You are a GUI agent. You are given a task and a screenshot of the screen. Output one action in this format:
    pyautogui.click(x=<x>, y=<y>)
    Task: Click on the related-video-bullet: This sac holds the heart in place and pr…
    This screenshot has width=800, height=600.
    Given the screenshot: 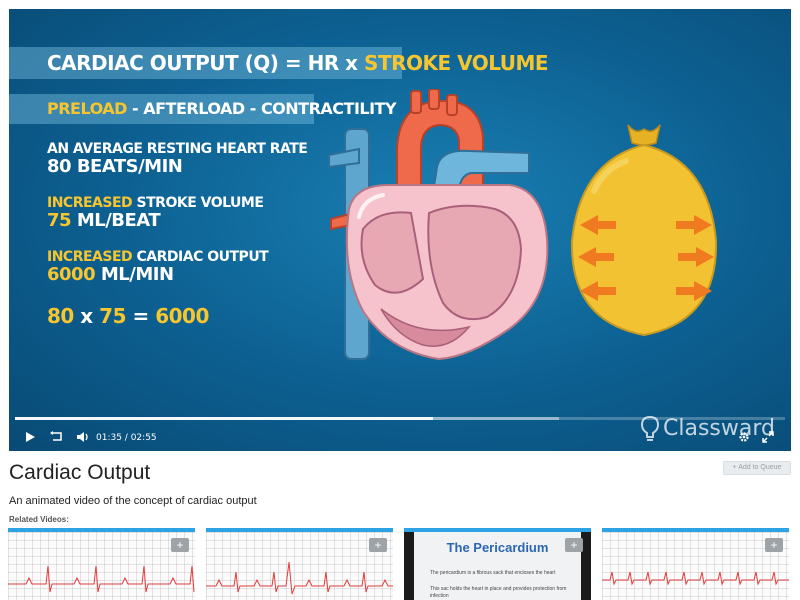 What is the action you would take?
    pyautogui.click(x=498, y=592)
    